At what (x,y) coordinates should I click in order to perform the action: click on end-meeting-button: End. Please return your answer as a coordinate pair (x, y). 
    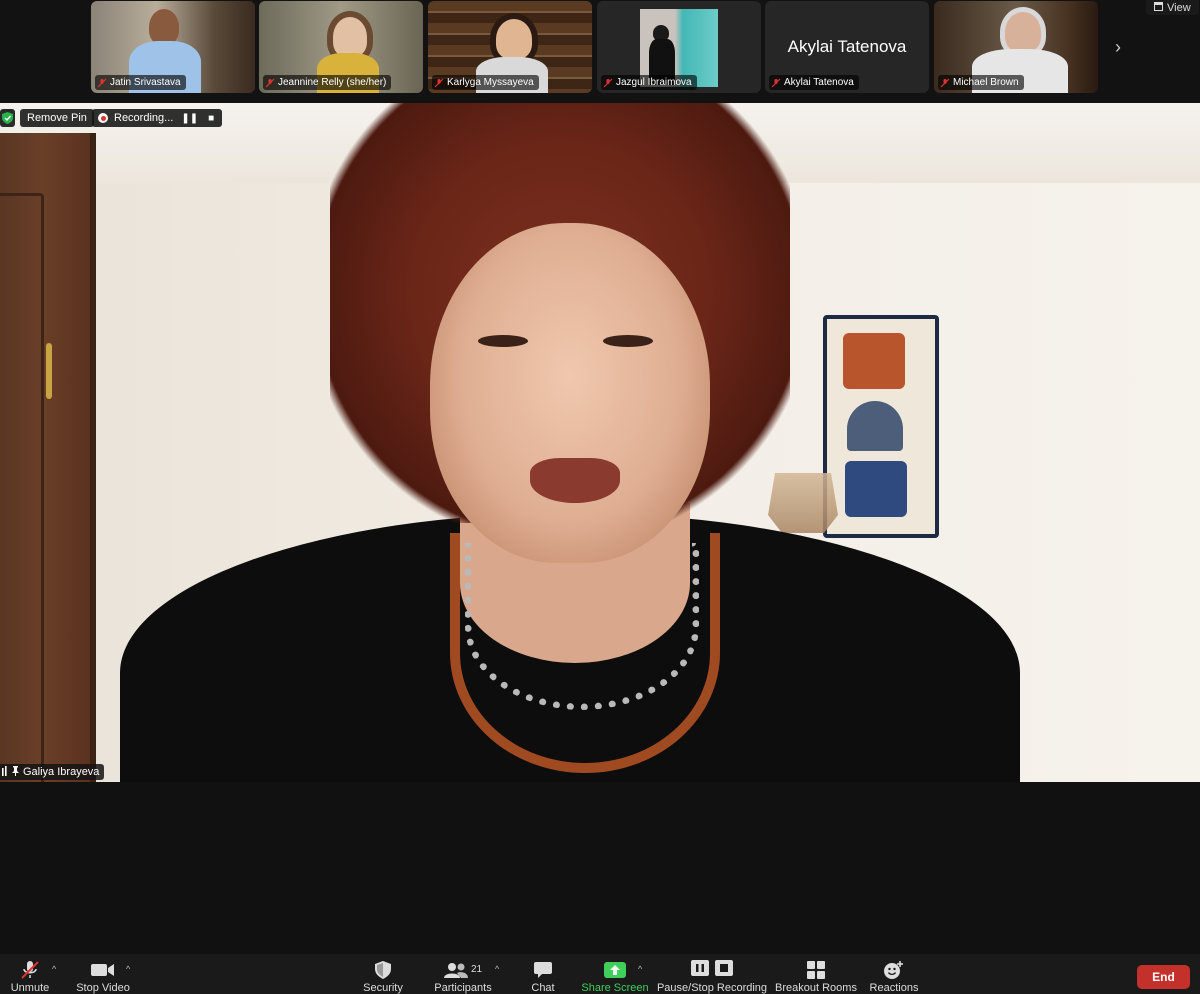
    Looking at the image, I should click on (1163, 977).